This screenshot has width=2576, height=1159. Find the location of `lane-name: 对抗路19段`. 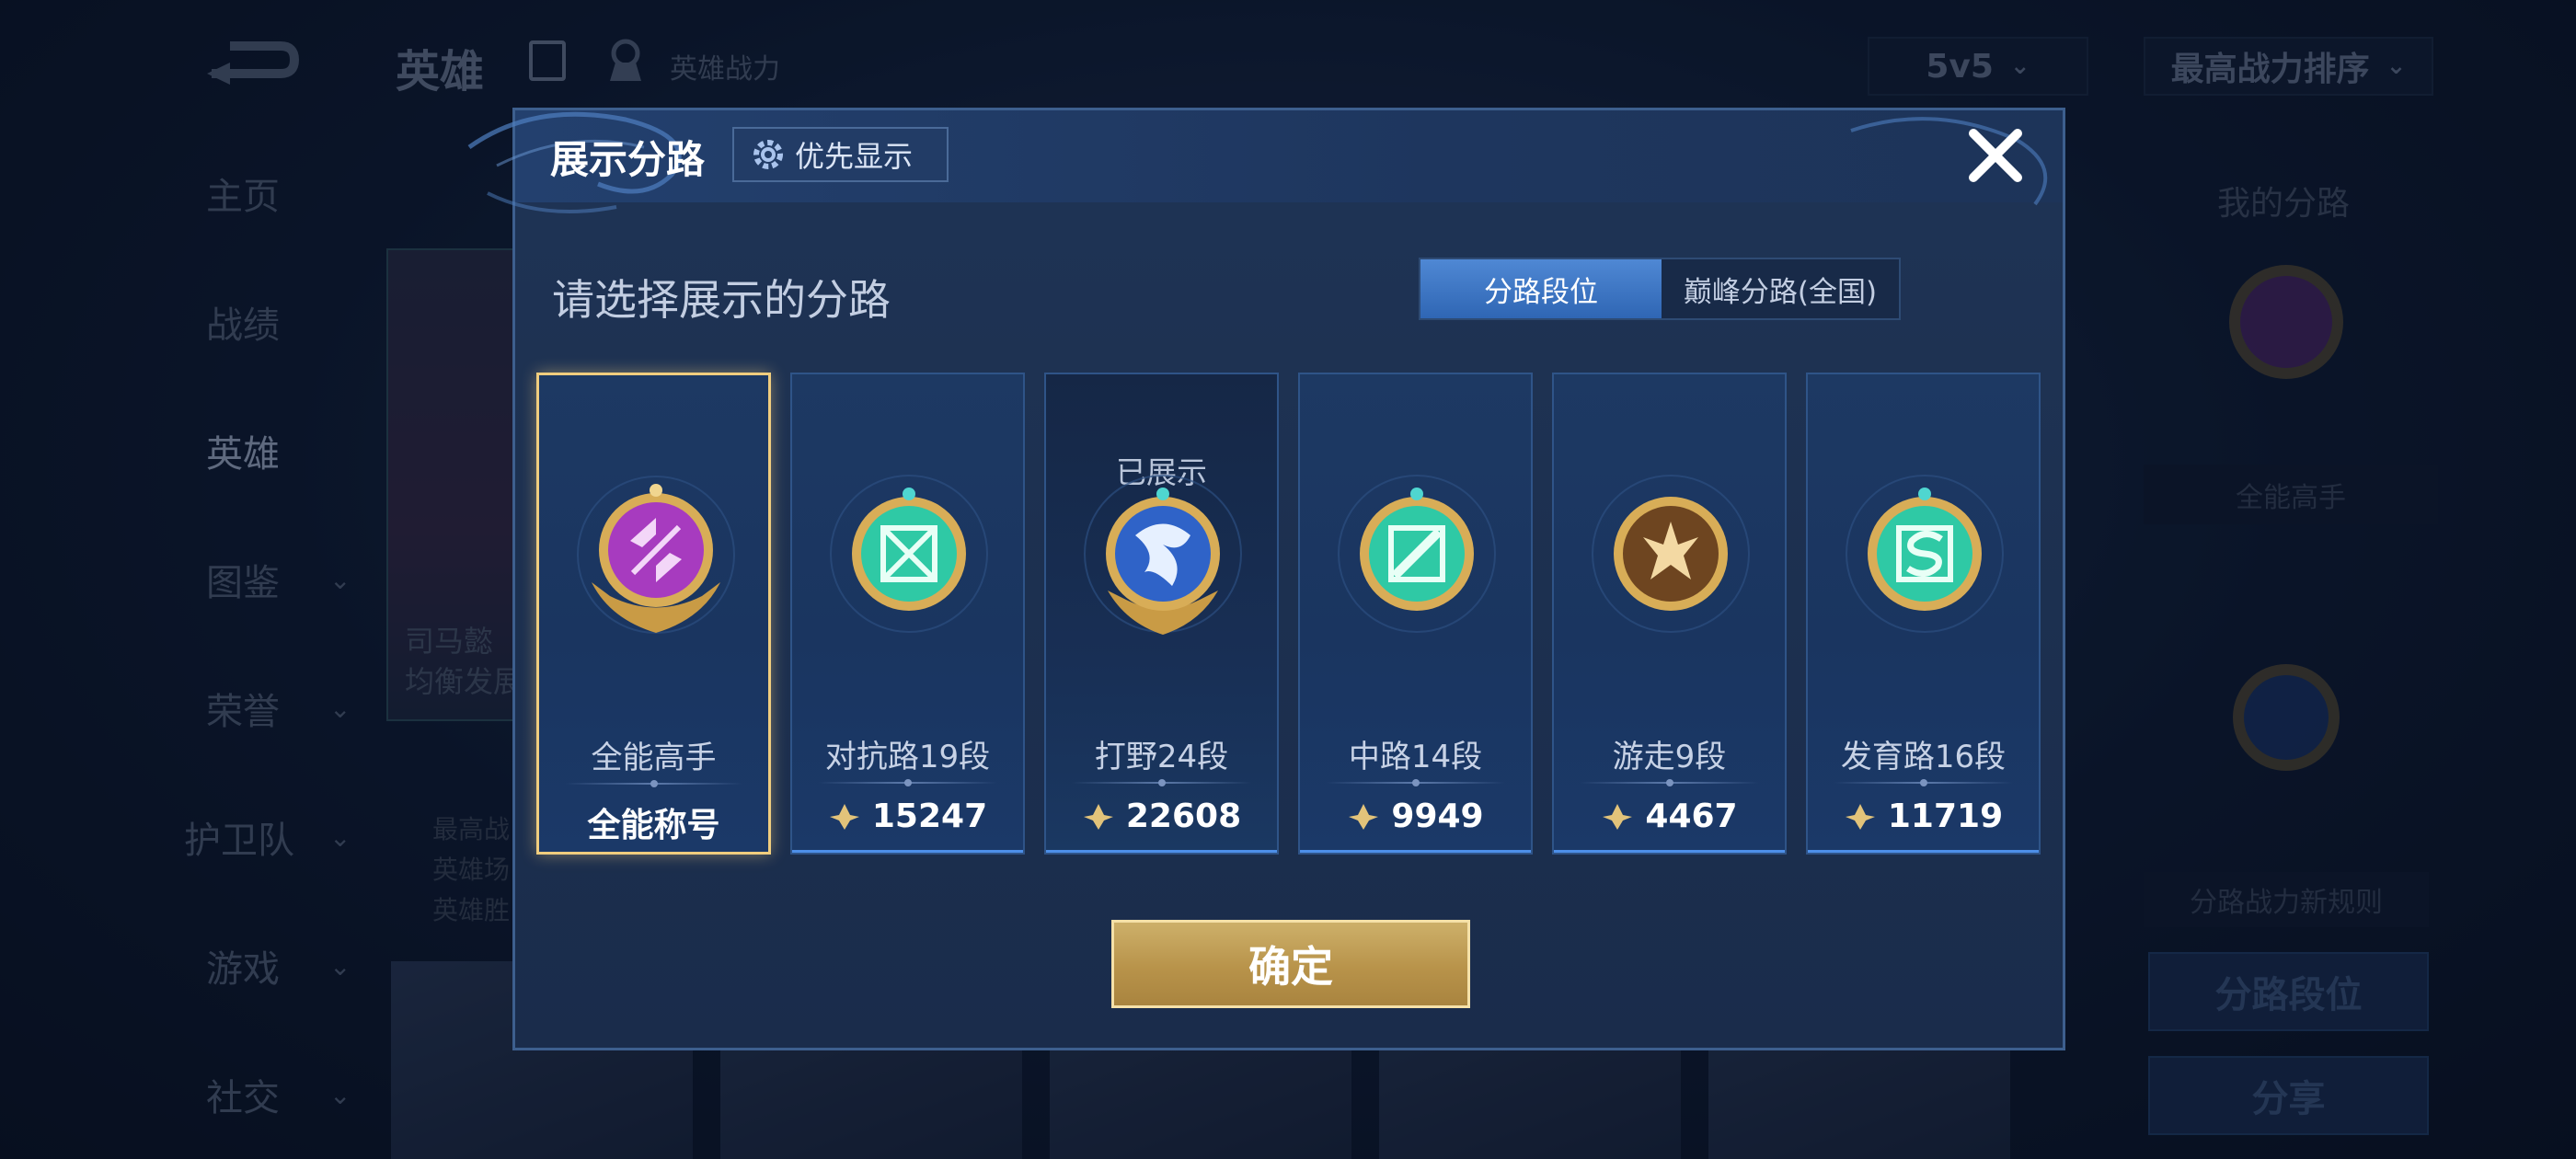

lane-name: 对抗路19段 is located at coordinates (907, 757).